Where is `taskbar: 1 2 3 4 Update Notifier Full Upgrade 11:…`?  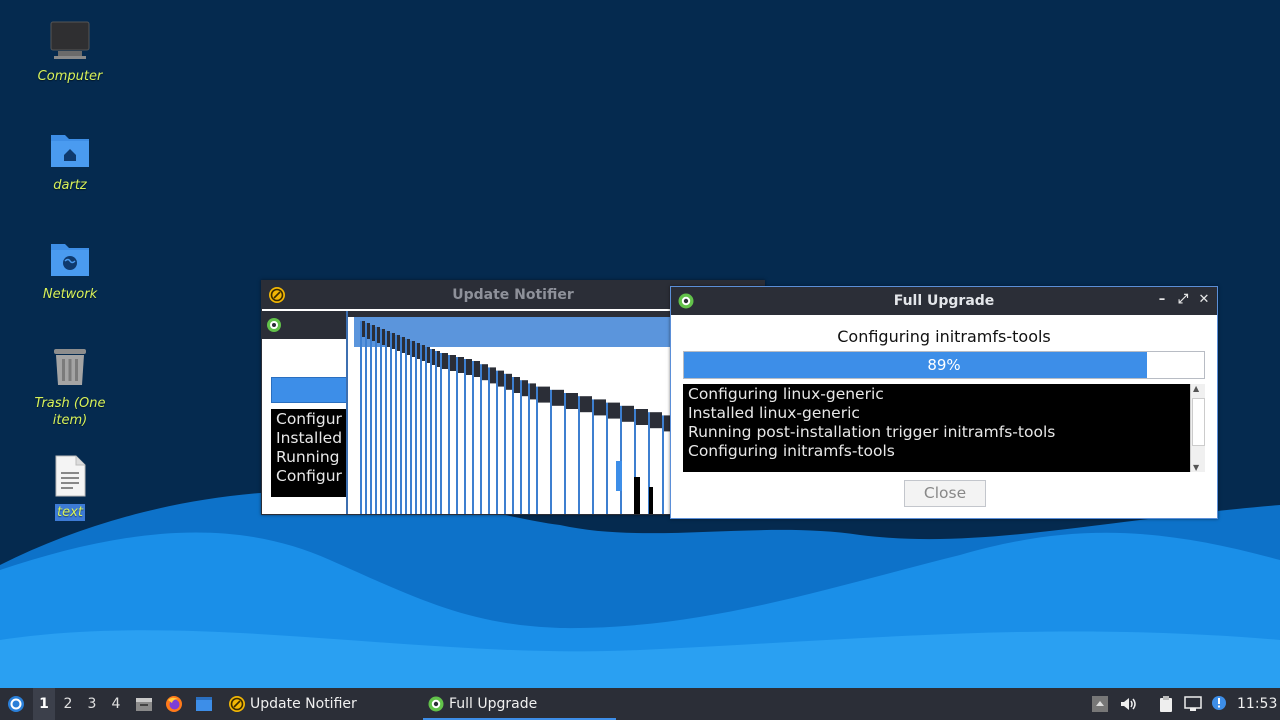 taskbar: 1 2 3 4 Update Notifier Full Upgrade 11:… is located at coordinates (640, 704).